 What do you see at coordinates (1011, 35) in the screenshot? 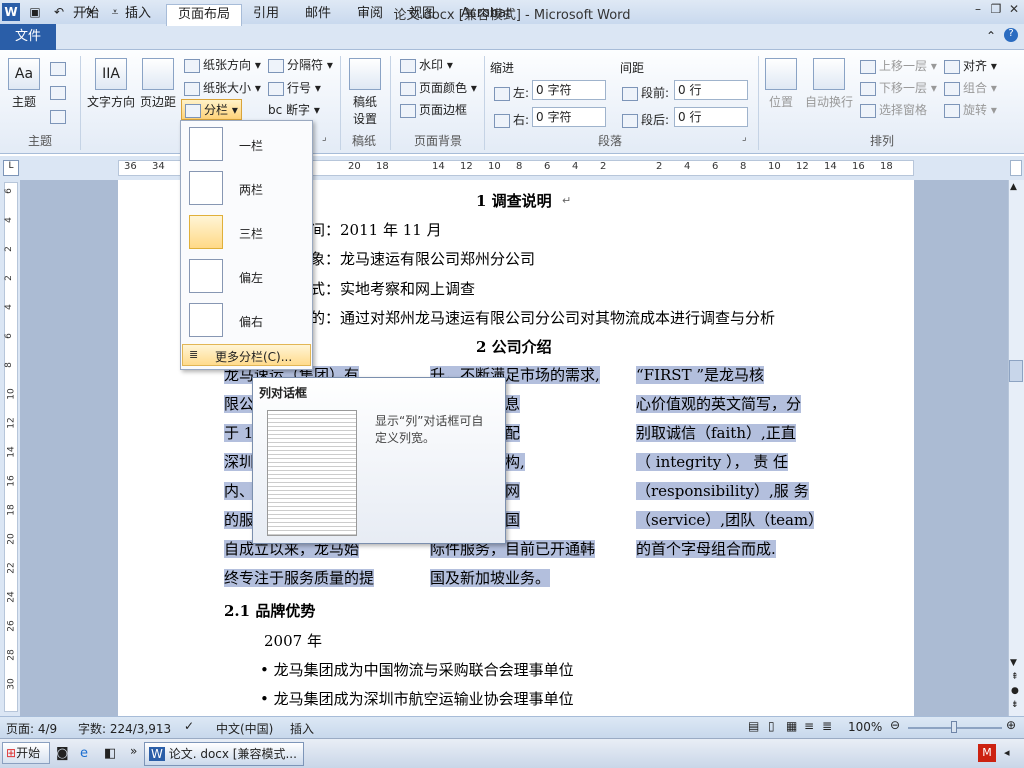
I see `help-icon: ?` at bounding box center [1011, 35].